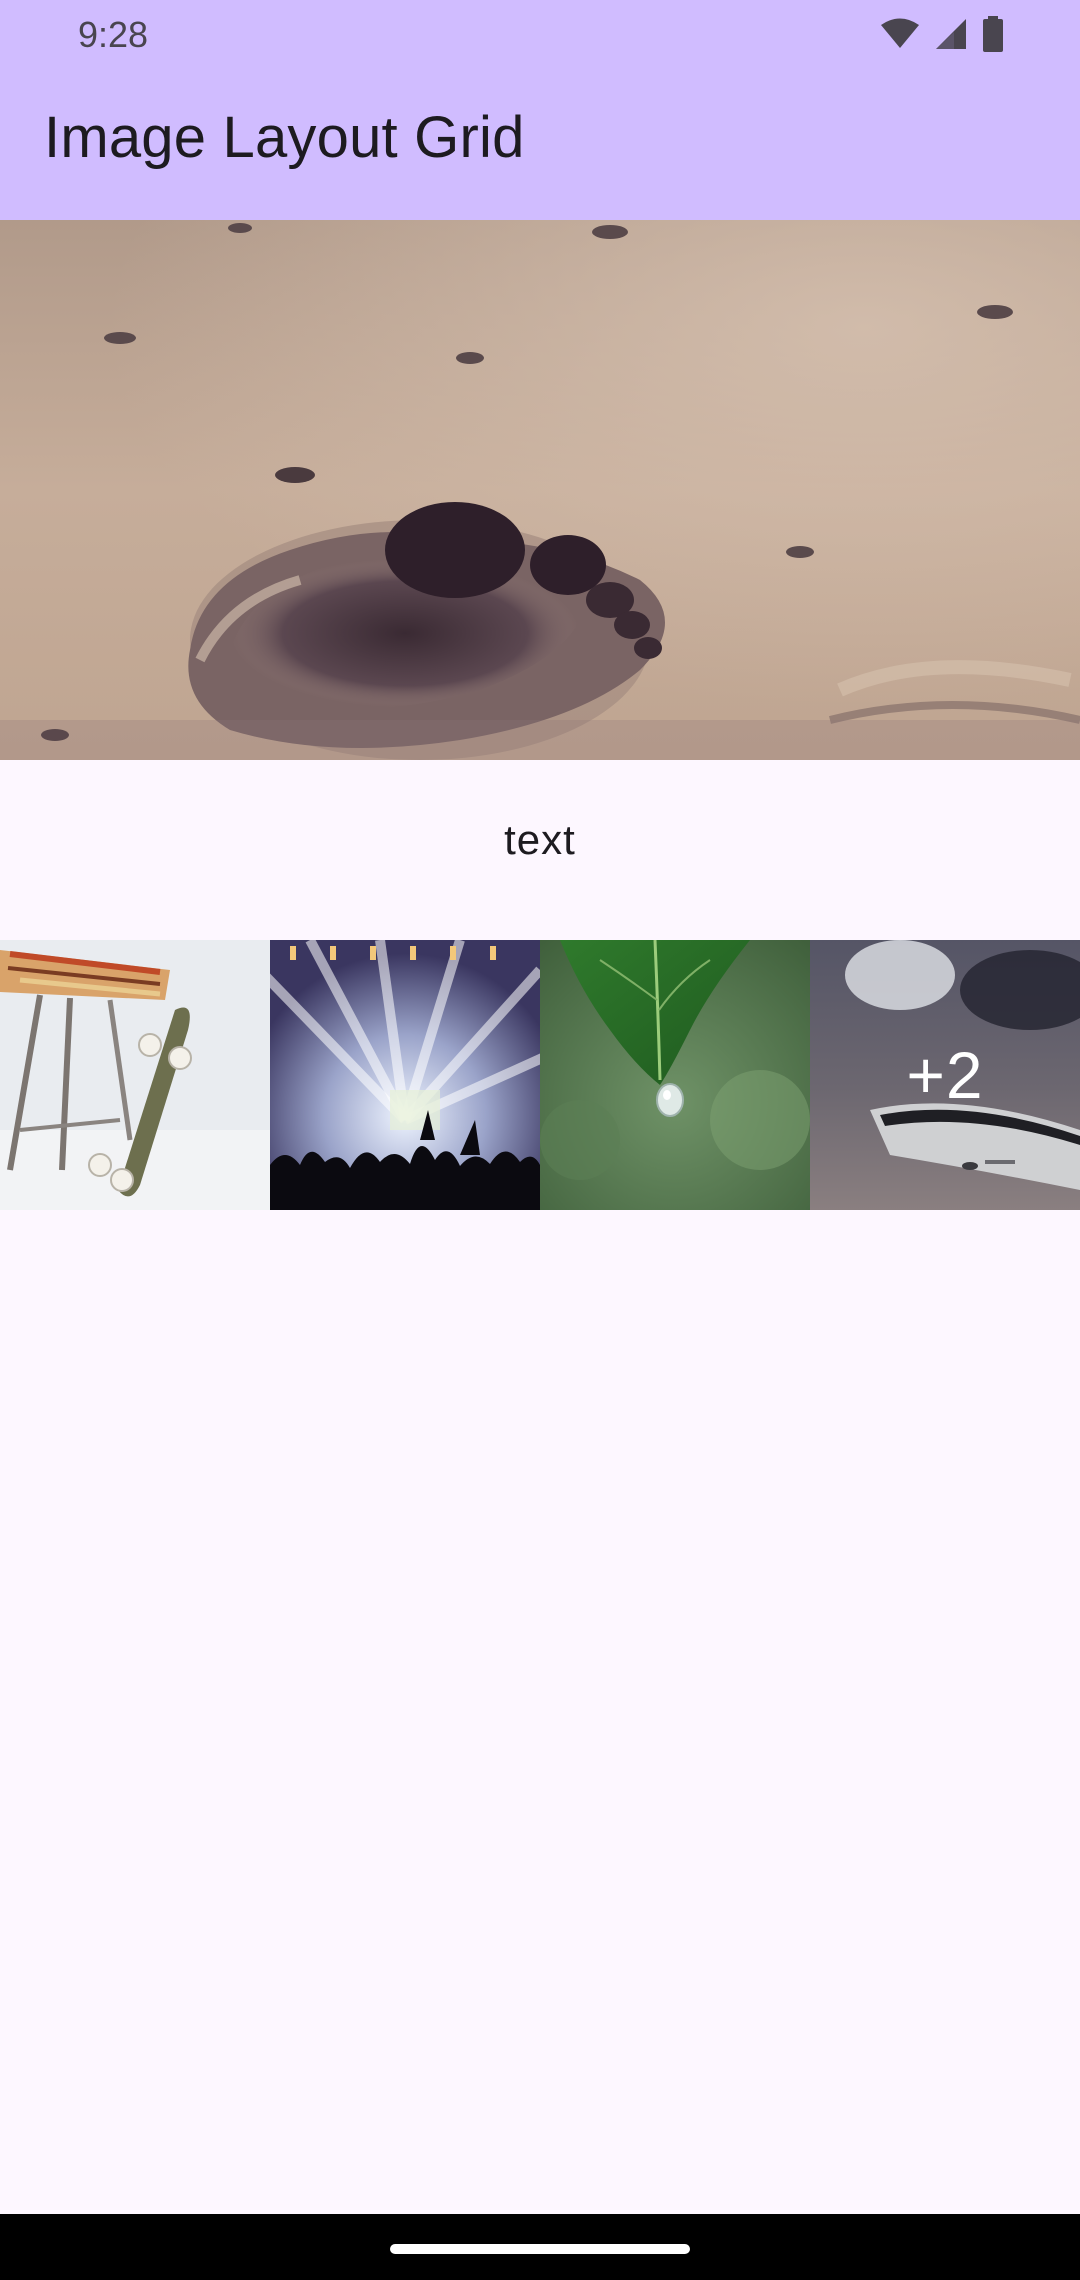  I want to click on status-time: 9:28, so click(113, 34).